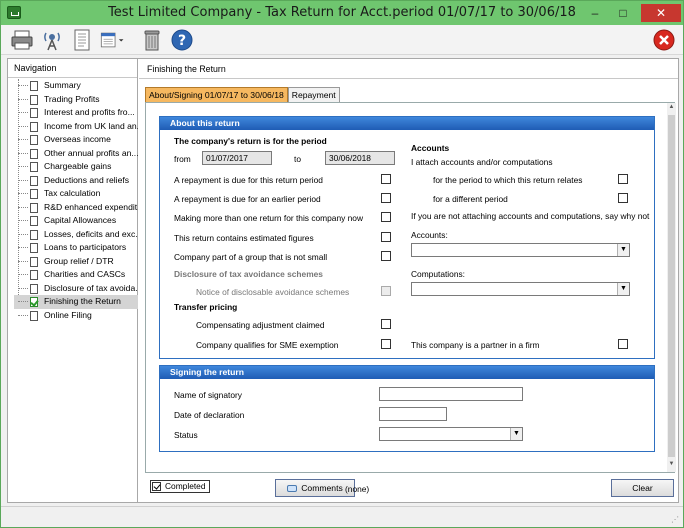  What do you see at coordinates (451, 394) in the screenshot?
I see `signatory-field` at bounding box center [451, 394].